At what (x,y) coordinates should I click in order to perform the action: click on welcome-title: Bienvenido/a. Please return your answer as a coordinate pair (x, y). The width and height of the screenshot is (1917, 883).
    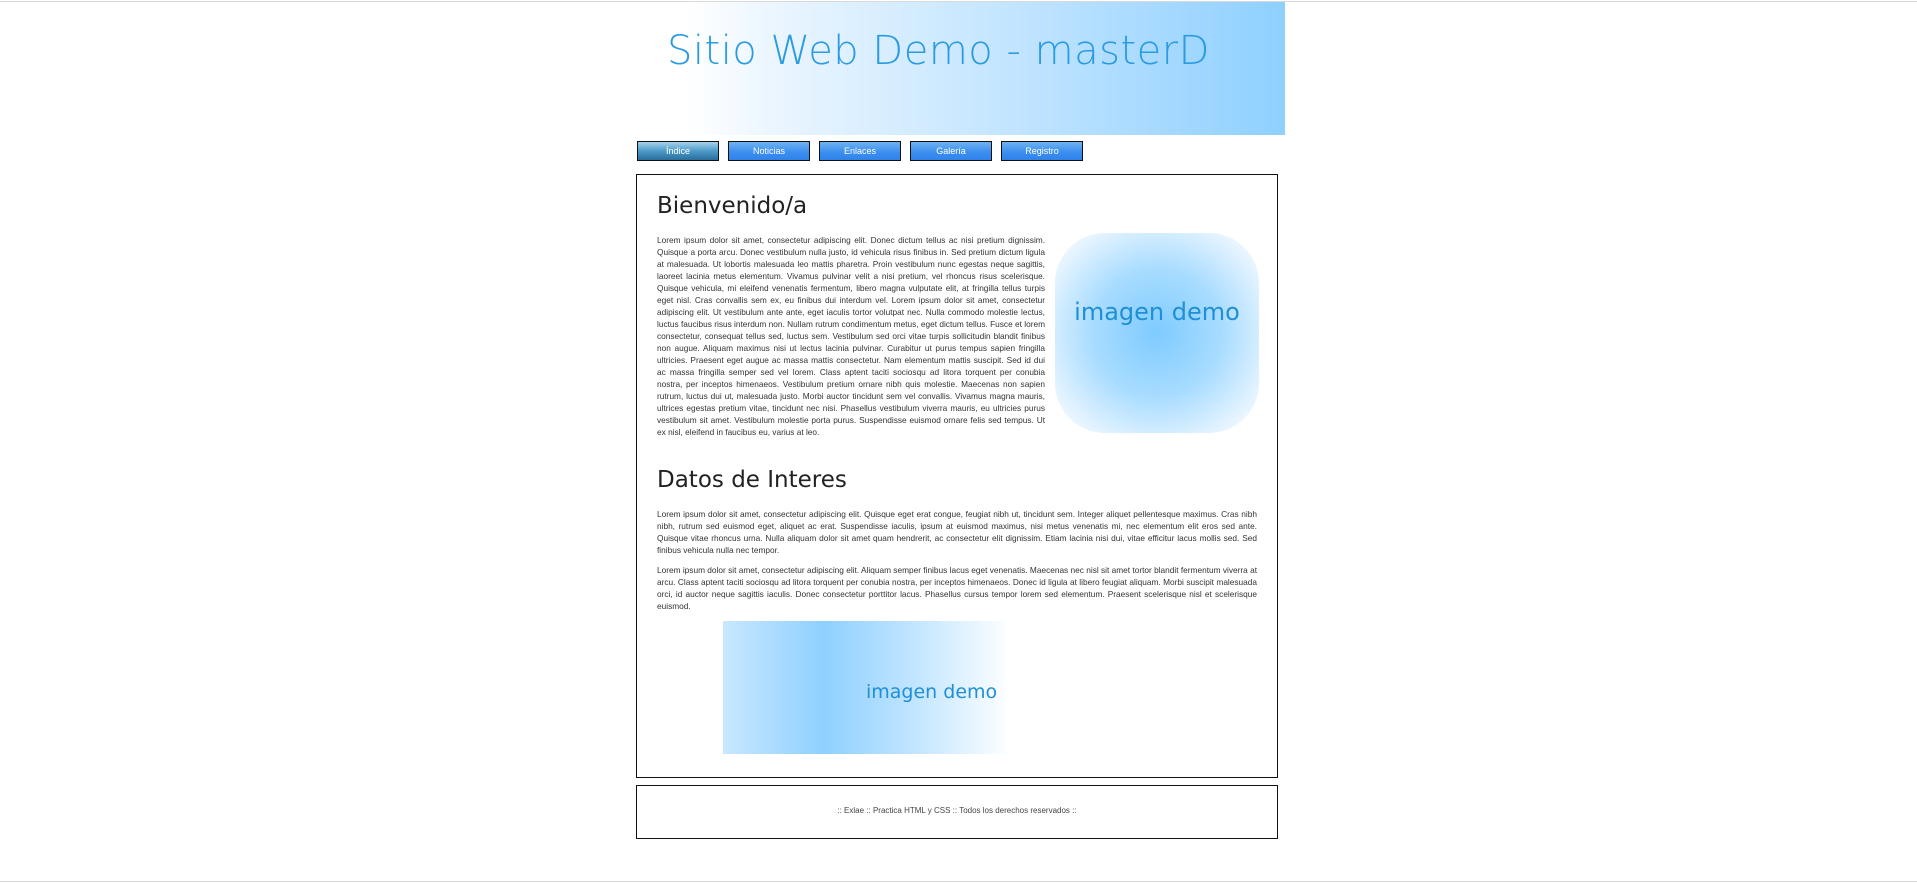
    Looking at the image, I should click on (732, 206).